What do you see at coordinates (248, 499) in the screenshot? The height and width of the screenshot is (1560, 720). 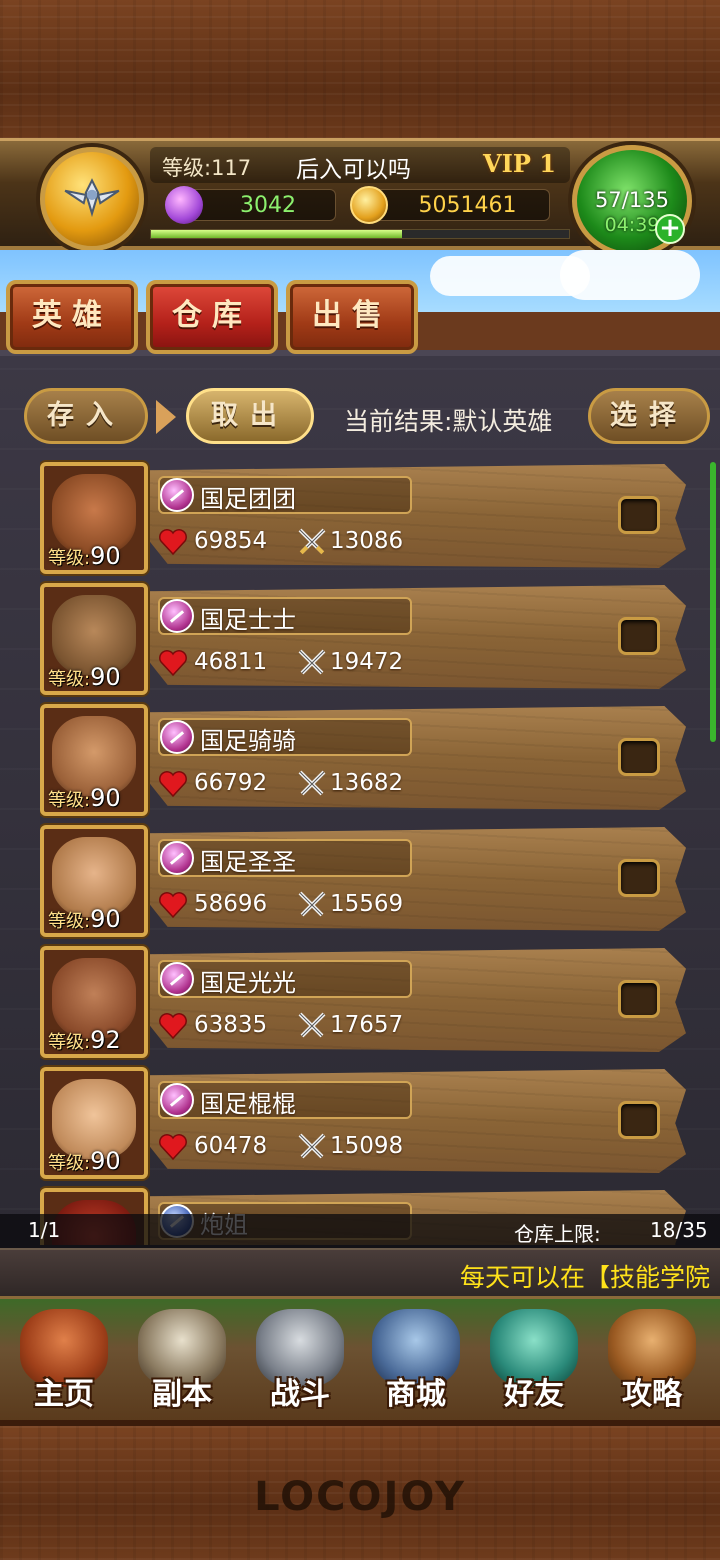 I see `hero-name: 国足团团` at bounding box center [248, 499].